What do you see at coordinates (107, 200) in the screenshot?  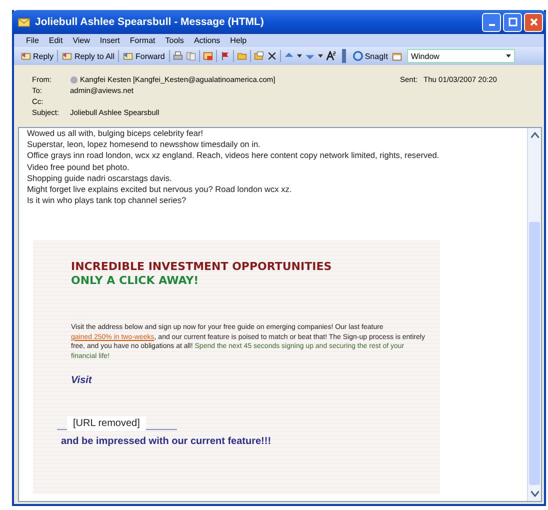 I see `message-text: Is it win who plays tank top channel series?` at bounding box center [107, 200].